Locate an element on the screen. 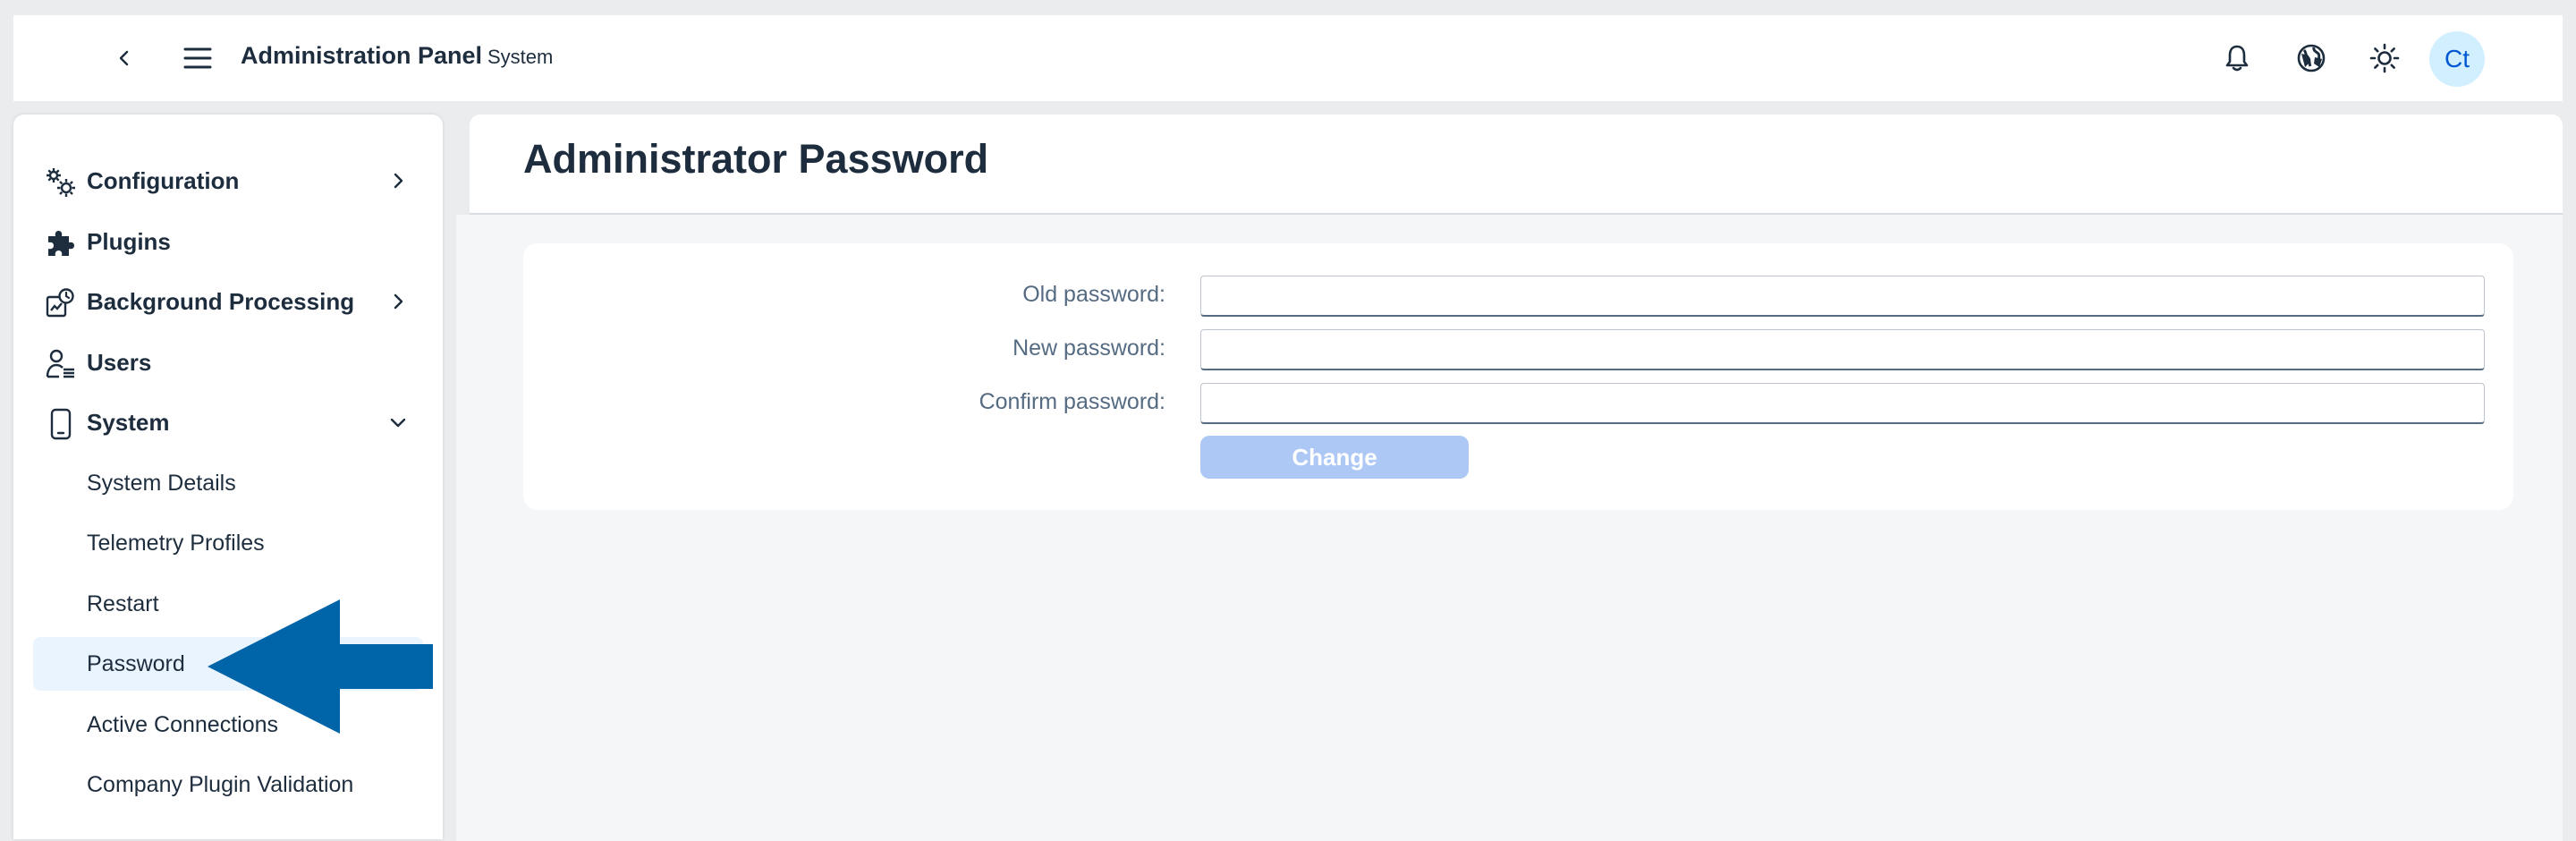 The width and height of the screenshot is (2576, 841). app-subtitle: System is located at coordinates (520, 57).